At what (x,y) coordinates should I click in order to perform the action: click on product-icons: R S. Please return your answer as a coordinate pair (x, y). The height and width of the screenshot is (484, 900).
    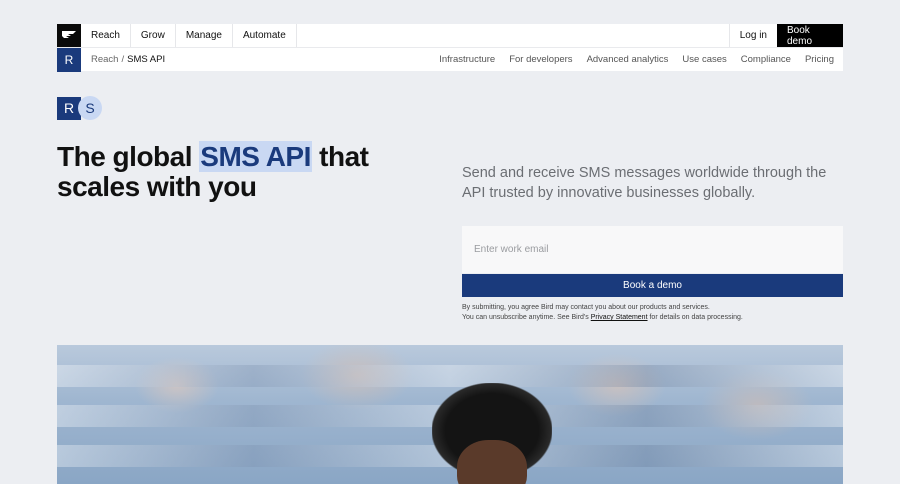
    Looking at the image, I should click on (79, 108).